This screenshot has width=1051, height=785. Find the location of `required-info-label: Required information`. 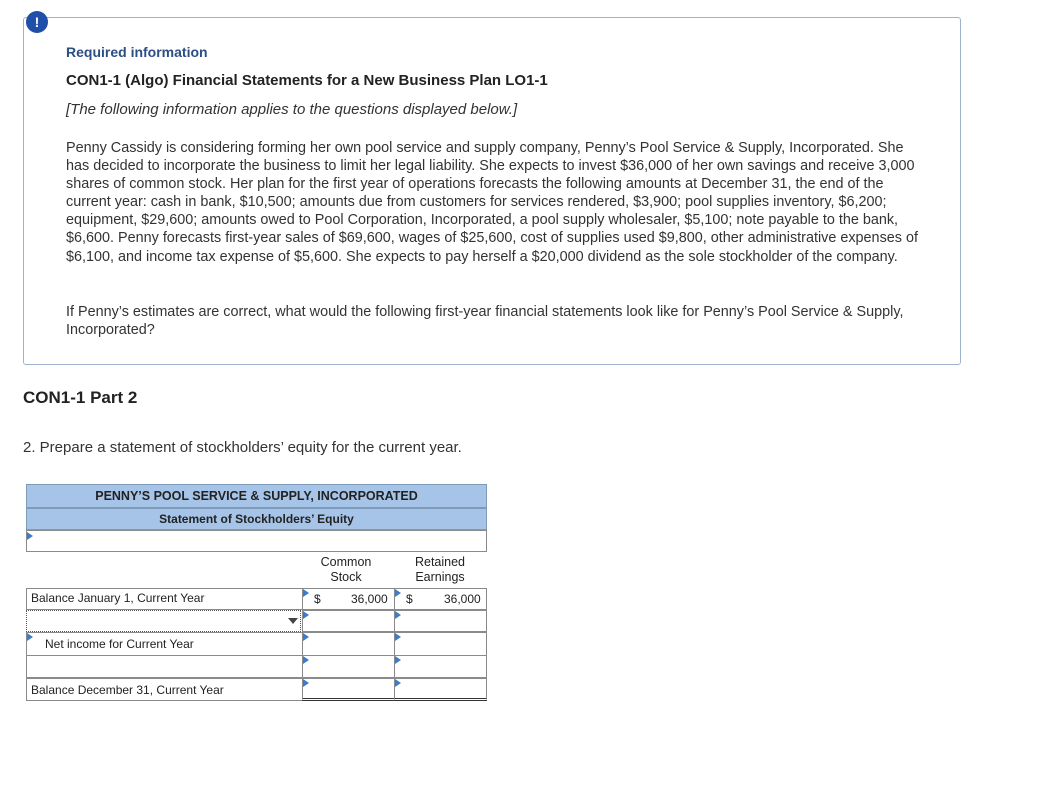

required-info-label: Required information is located at coordinates (137, 52).